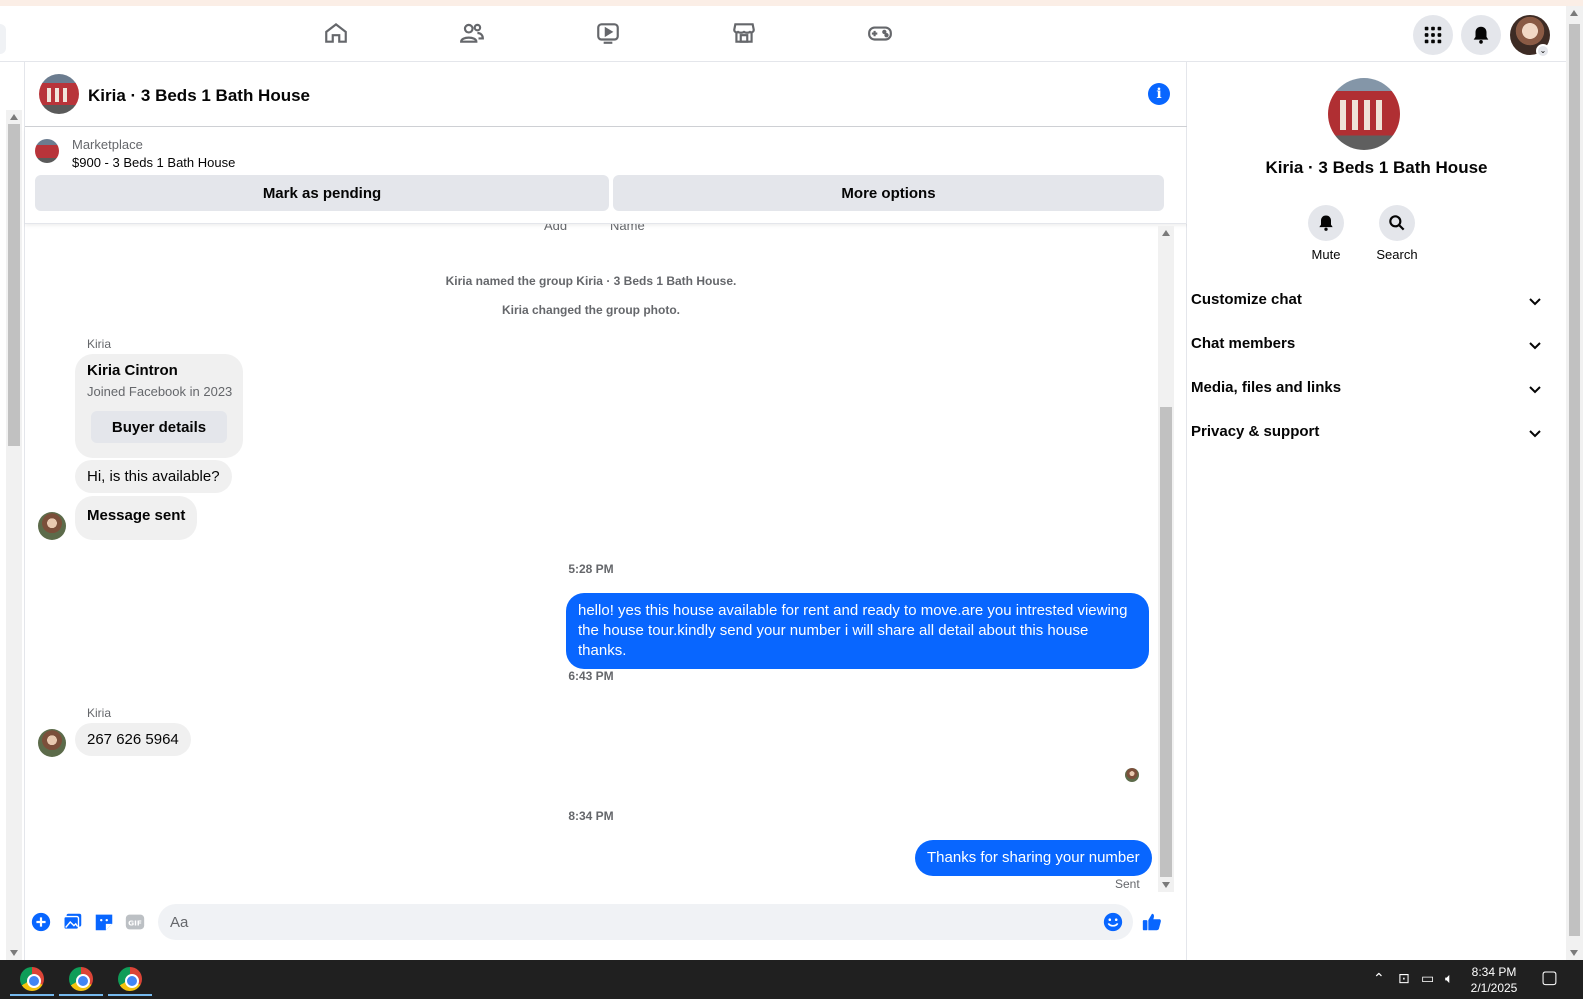 The height and width of the screenshot is (999, 1583). I want to click on notifications-bell-icon, so click(1481, 35).